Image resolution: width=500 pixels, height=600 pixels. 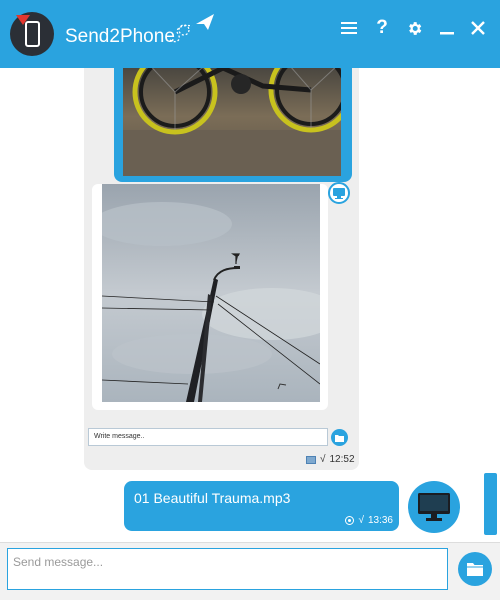 I want to click on close-icon, so click(x=478, y=28).